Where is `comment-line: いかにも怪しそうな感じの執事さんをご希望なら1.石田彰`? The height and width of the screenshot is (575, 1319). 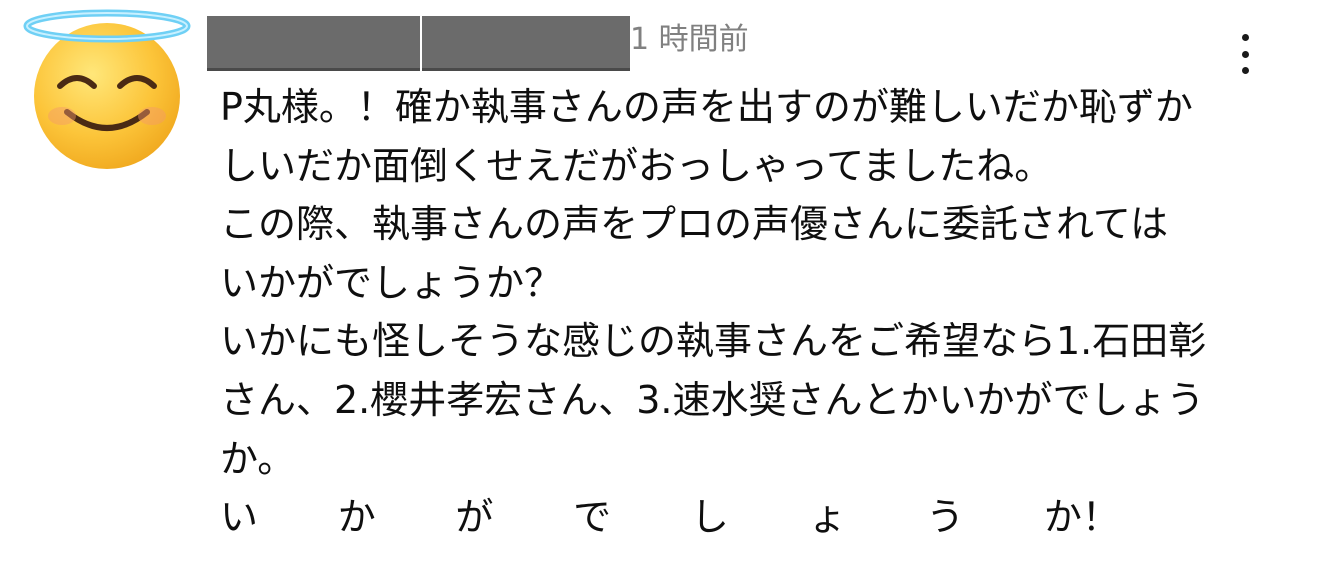 comment-line: いかにも怪しそうな感じの執事さんをご希望なら1.石田彰 is located at coordinates (713, 341).